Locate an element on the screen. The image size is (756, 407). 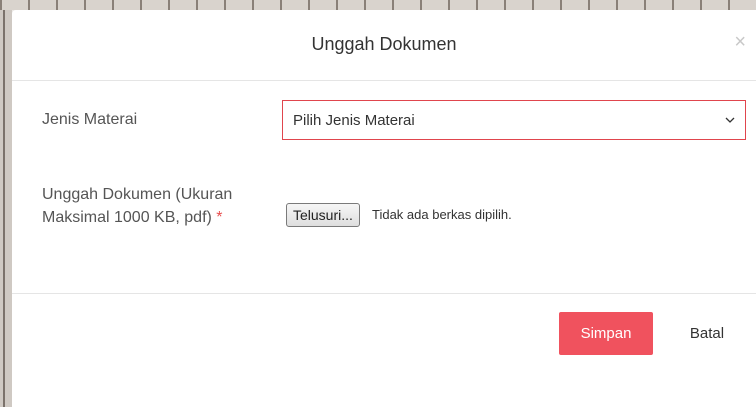
save-button: Simpan is located at coordinates (606, 333).